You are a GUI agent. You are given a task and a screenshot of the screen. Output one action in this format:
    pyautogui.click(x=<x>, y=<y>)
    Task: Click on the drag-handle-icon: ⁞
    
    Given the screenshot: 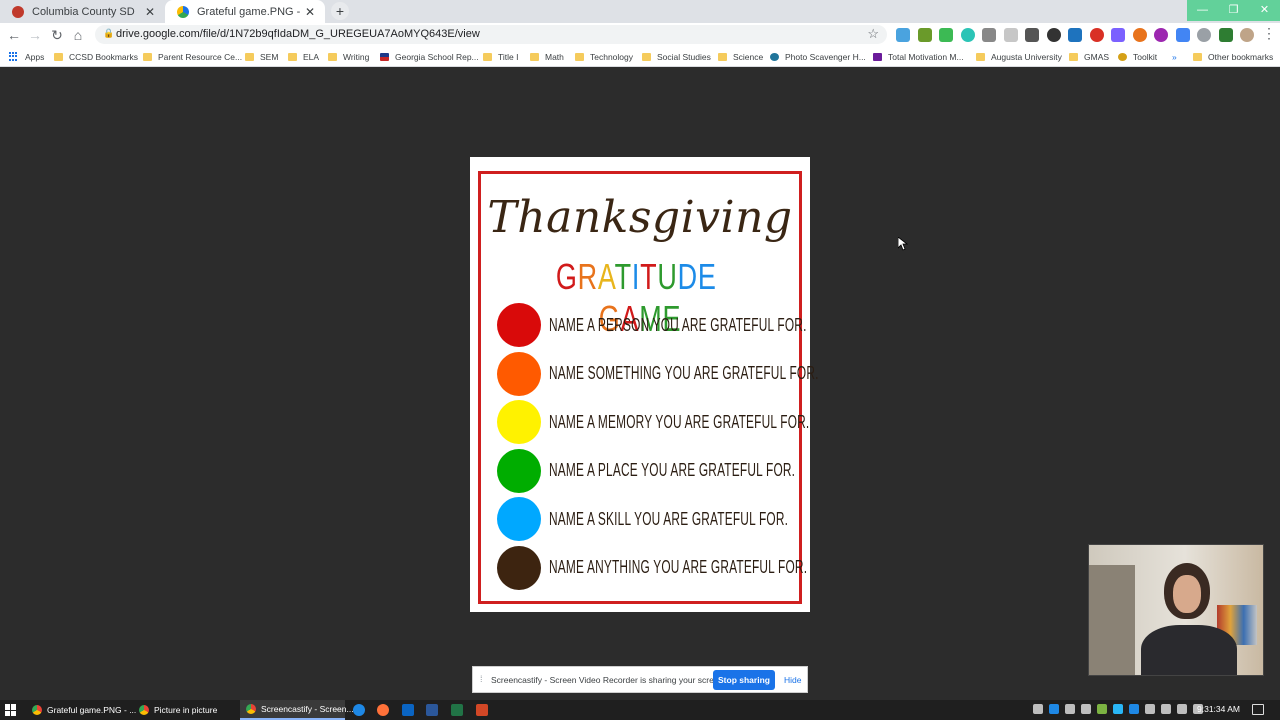 What is the action you would take?
    pyautogui.click(x=481, y=679)
    